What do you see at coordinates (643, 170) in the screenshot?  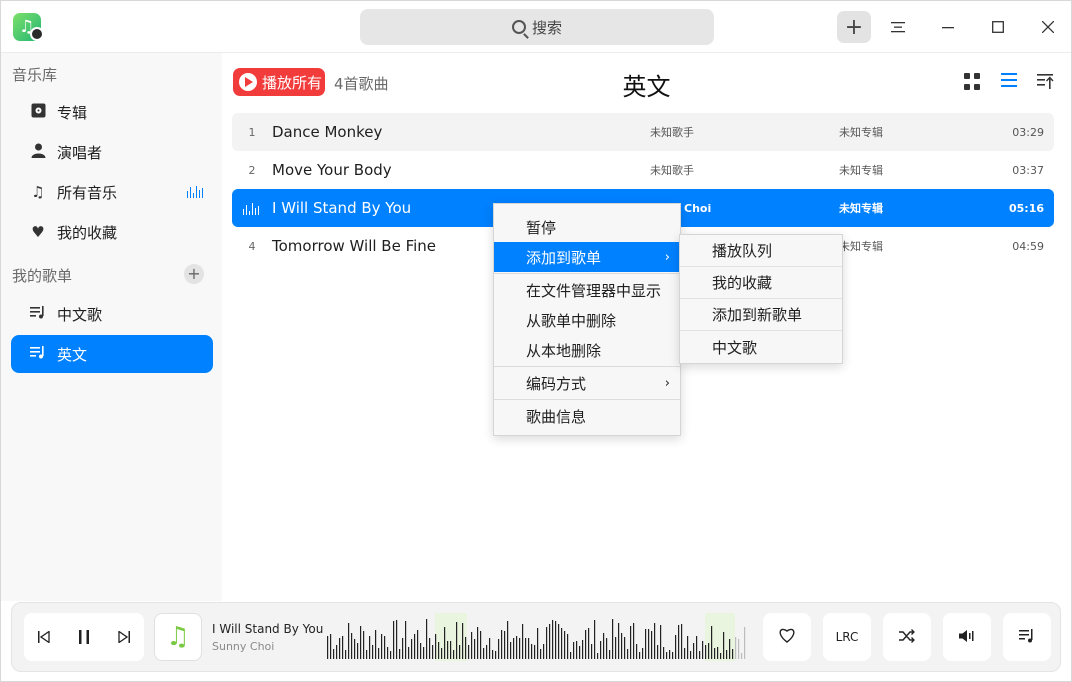 I see `song-row: 2 Move Your Body 未知歌手 未知专辑 03:37` at bounding box center [643, 170].